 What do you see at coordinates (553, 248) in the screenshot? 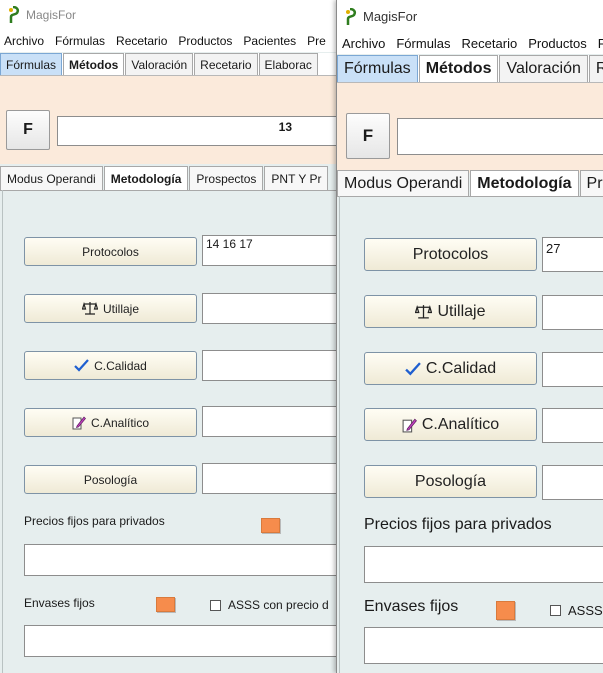
I see `protocolos-value: 27` at bounding box center [553, 248].